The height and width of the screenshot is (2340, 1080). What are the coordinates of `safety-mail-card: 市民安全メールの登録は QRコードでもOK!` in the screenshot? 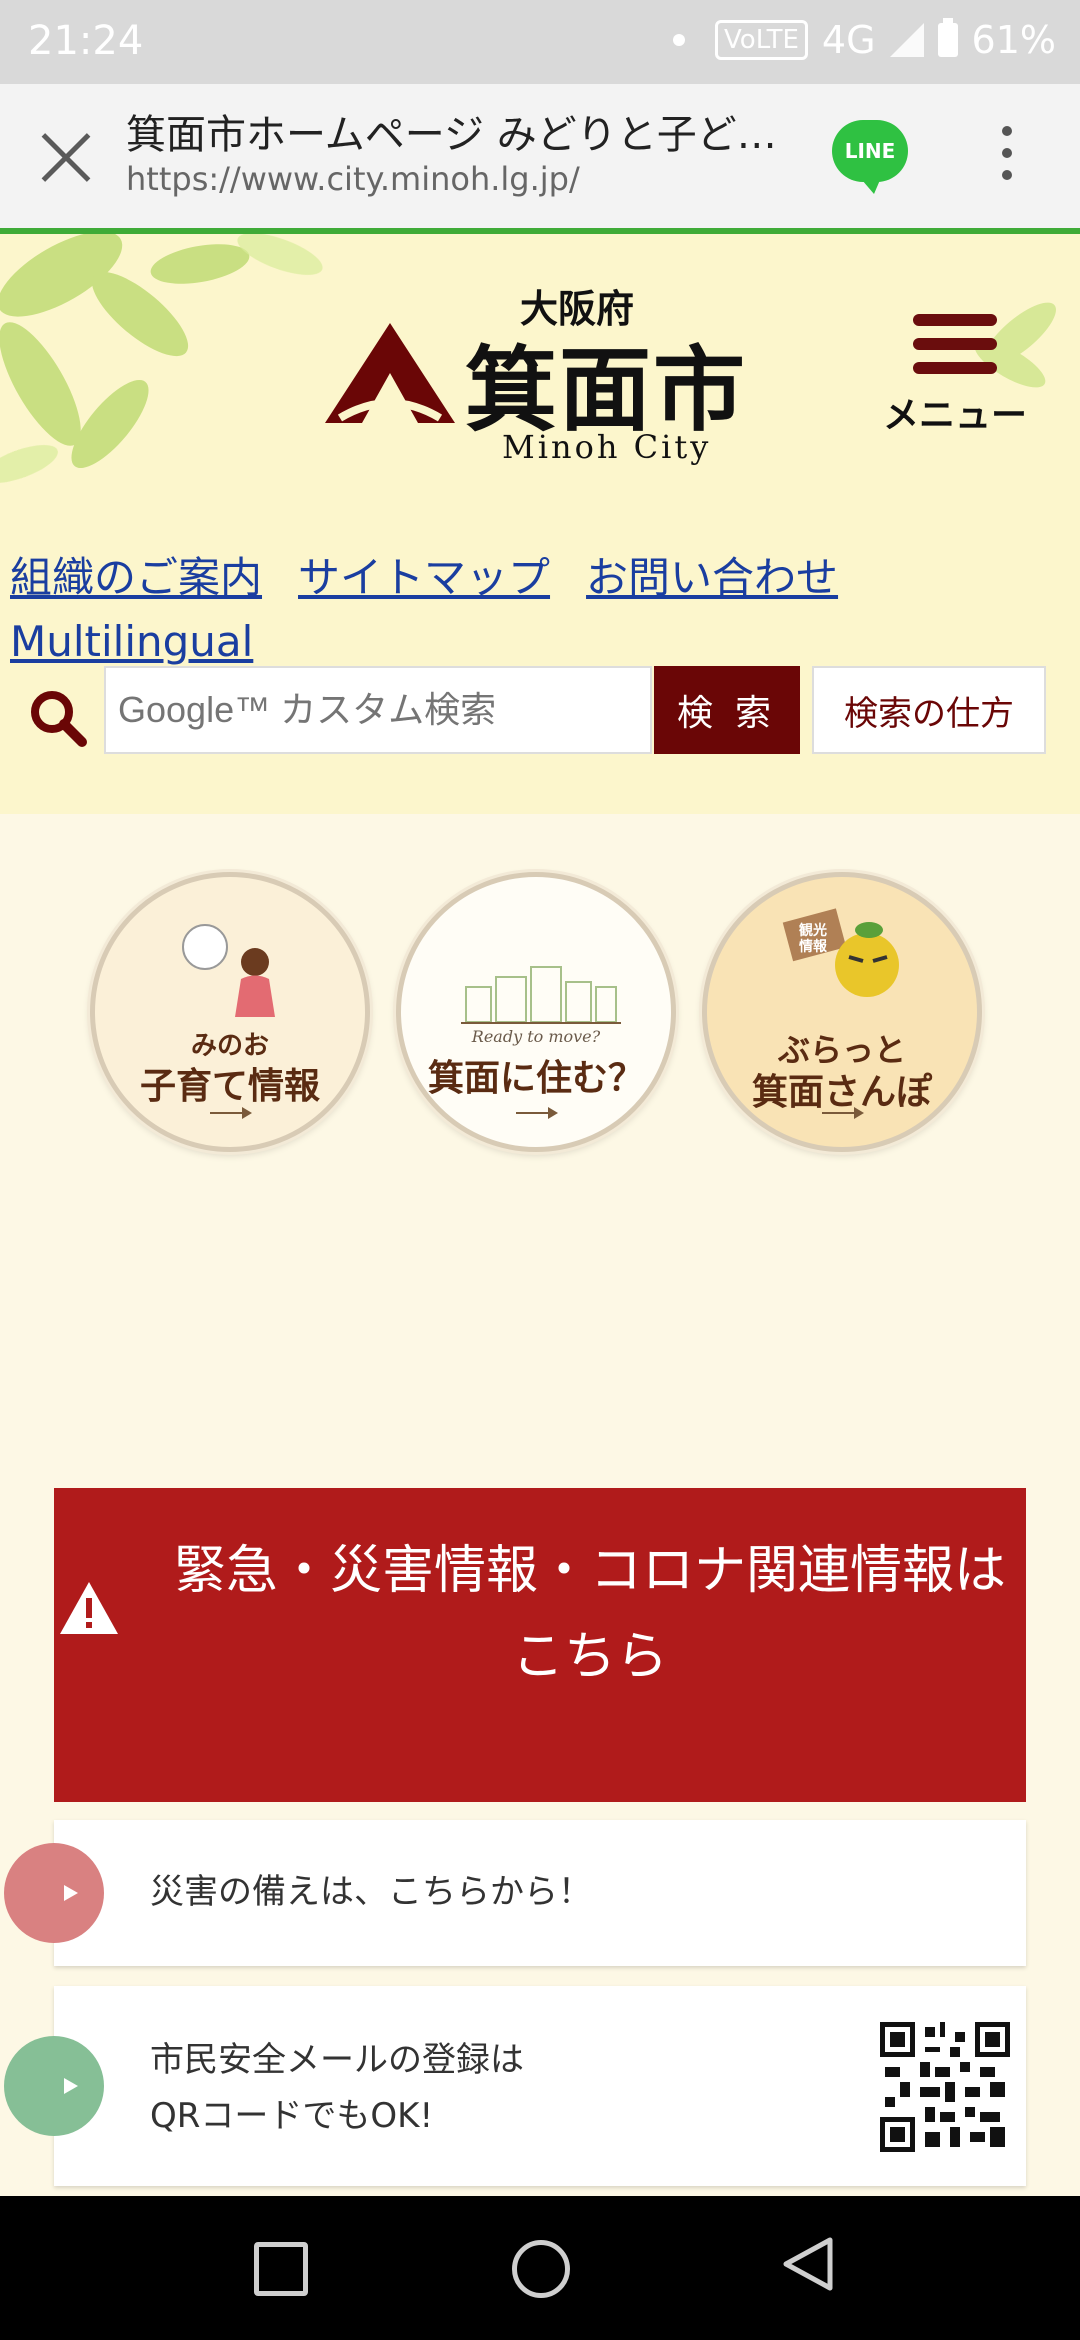 It's located at (515, 2086).